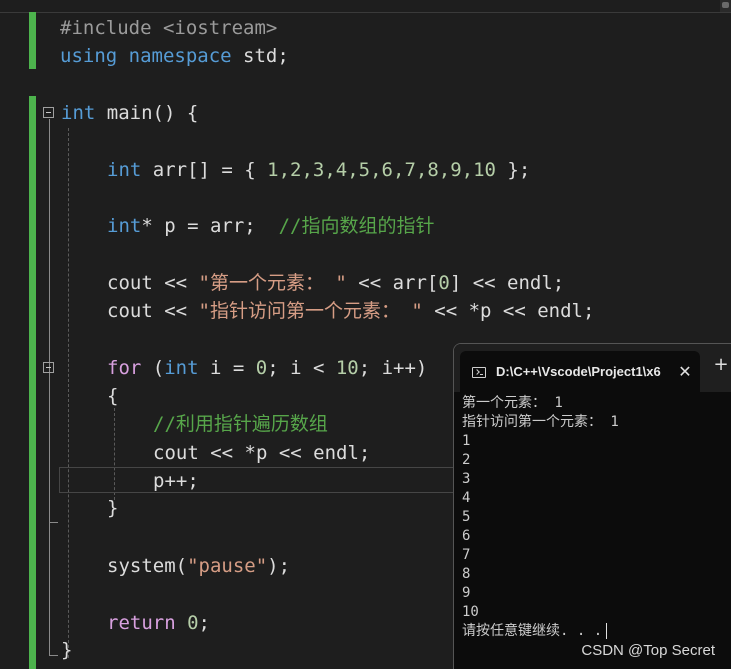  I want to click on terminal-titlebar: D:\C++\Vscode\Project1\x6 ✕ +, so click(592, 368).